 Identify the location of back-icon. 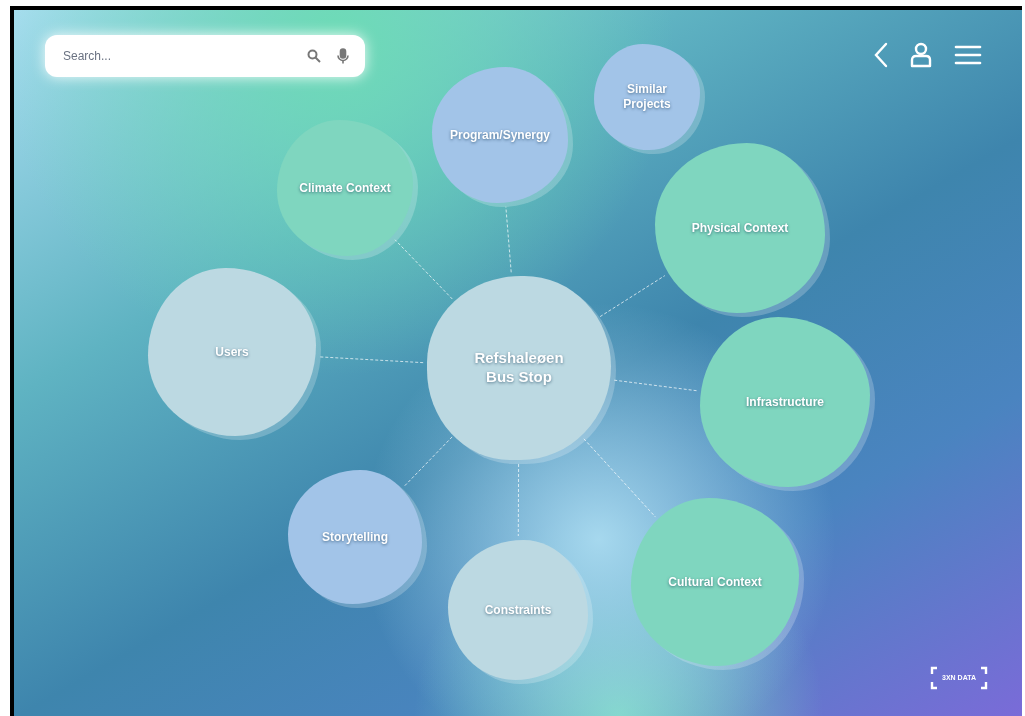
(881, 55).